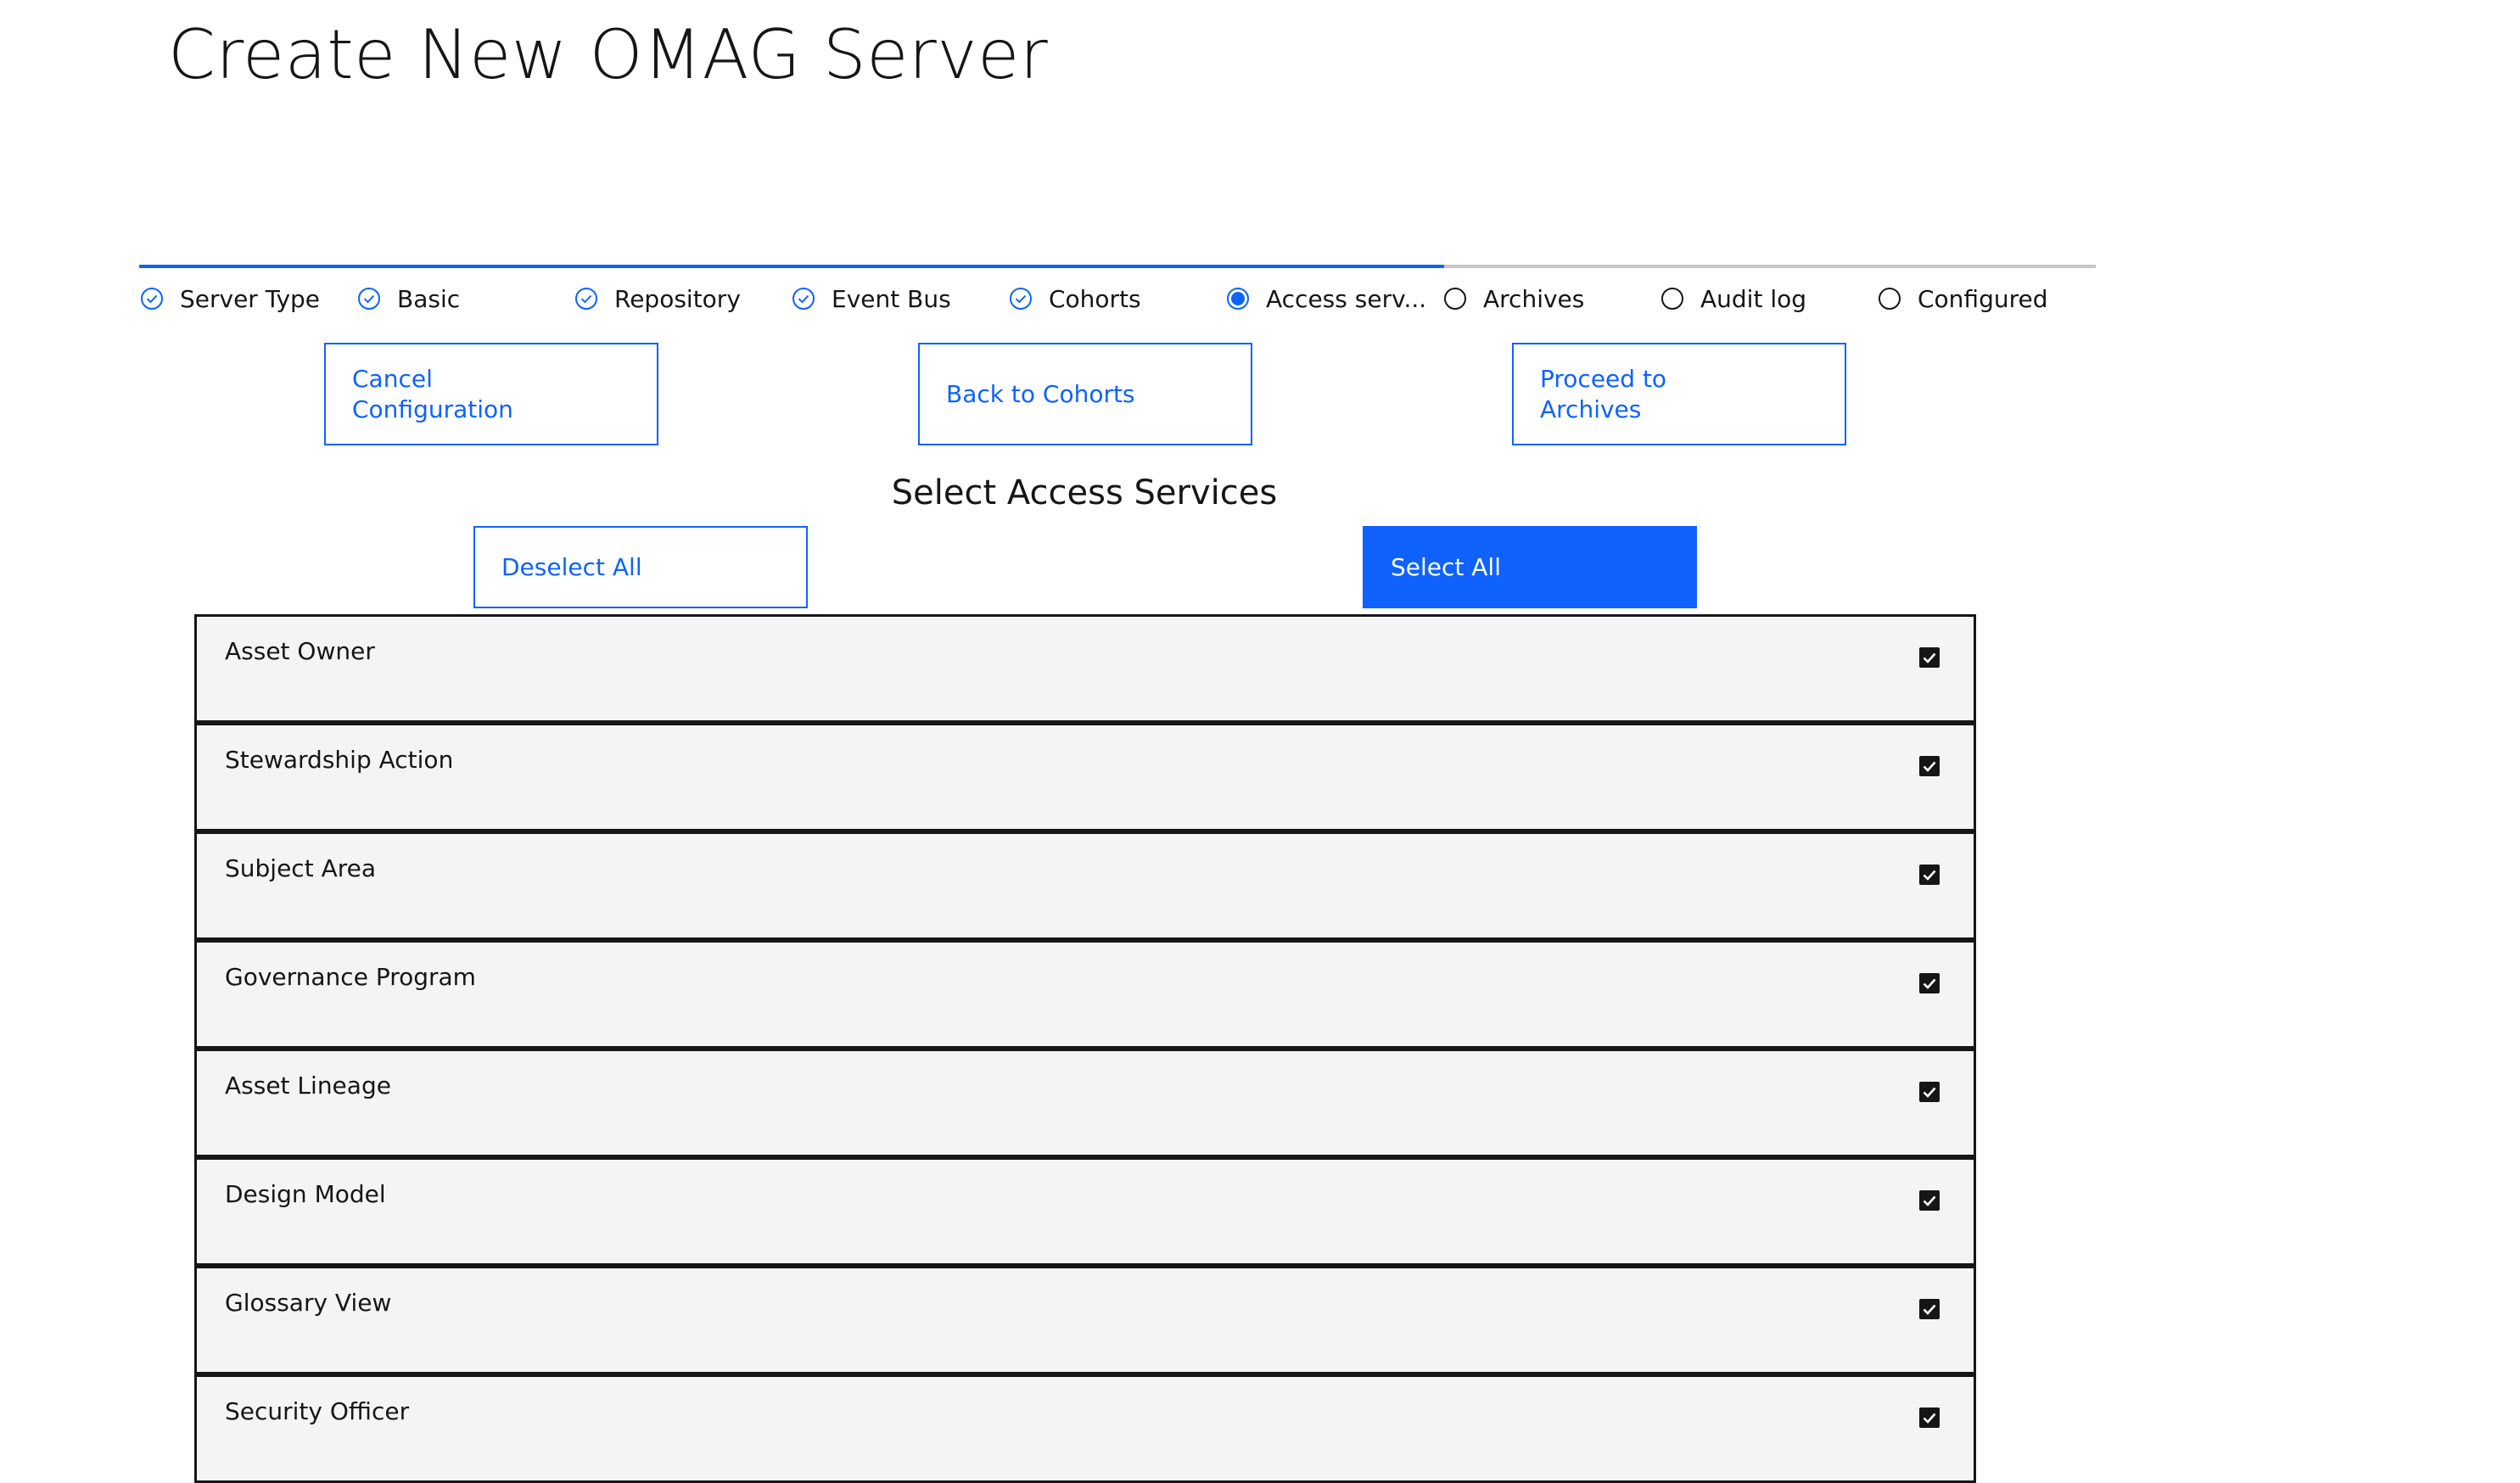 The image size is (2520, 1483). I want to click on service-row-stewardship-action: Stewardship Action, so click(1085, 777).